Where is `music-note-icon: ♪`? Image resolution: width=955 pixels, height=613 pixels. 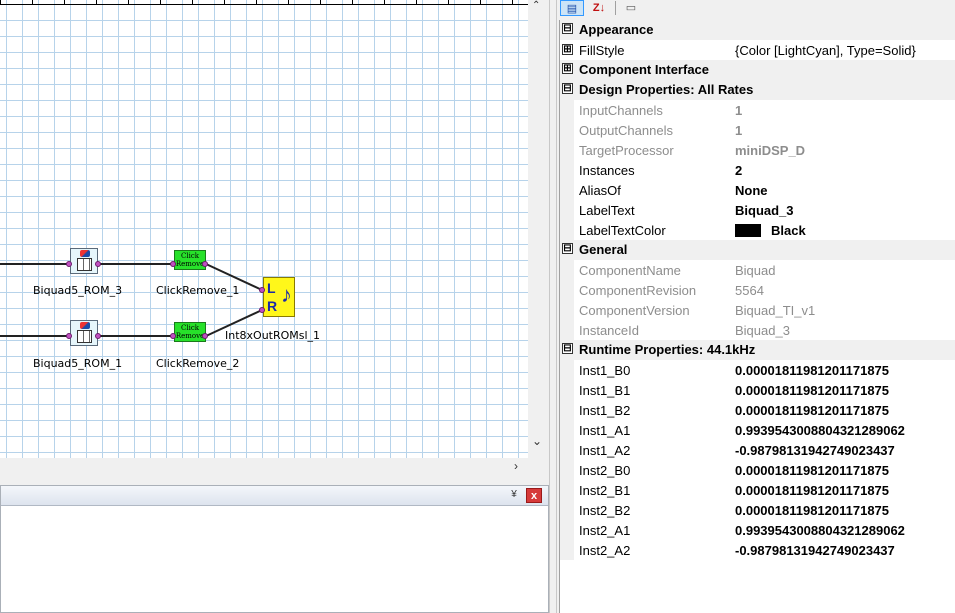
music-note-icon: ♪ is located at coordinates (286, 294).